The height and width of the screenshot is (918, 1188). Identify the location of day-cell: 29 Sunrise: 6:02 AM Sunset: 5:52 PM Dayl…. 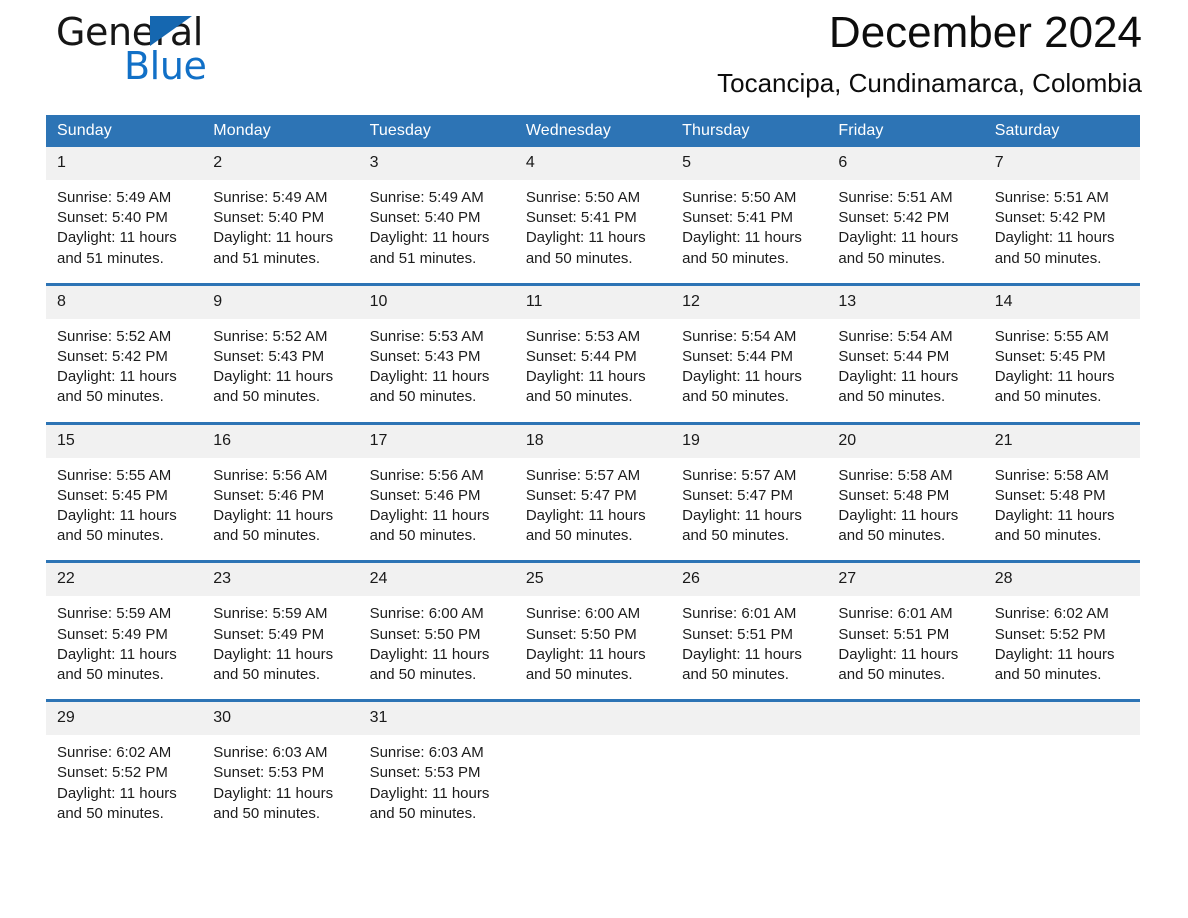
(124, 769).